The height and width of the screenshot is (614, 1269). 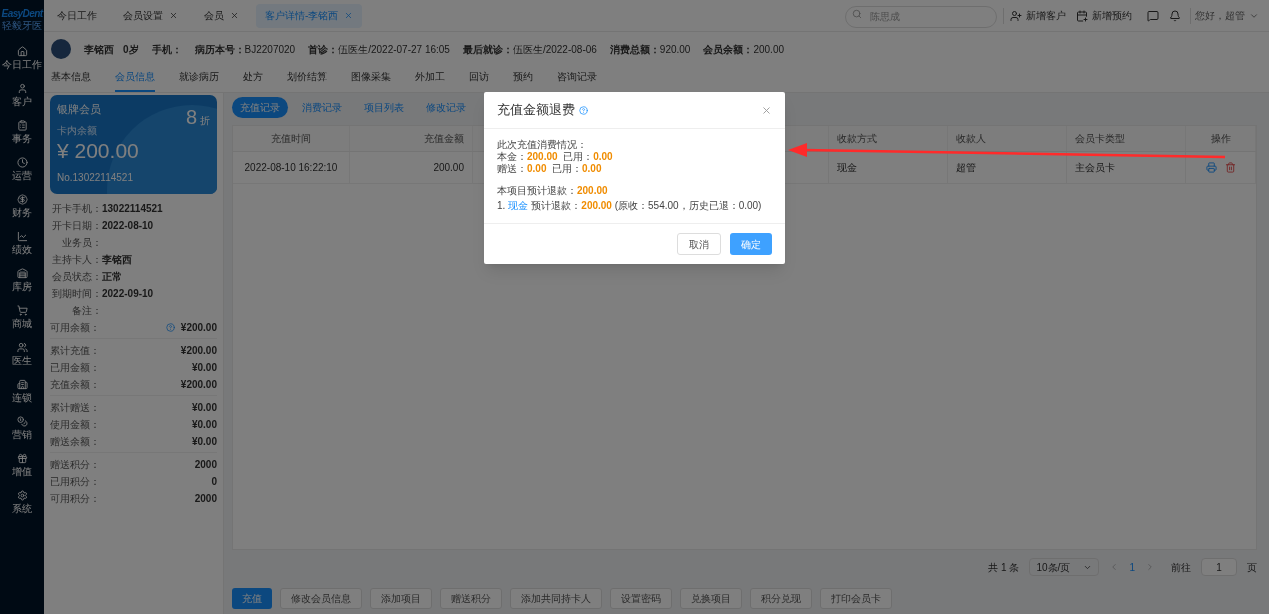 What do you see at coordinates (253, 80) in the screenshot?
I see `sub-tab: 处方` at bounding box center [253, 80].